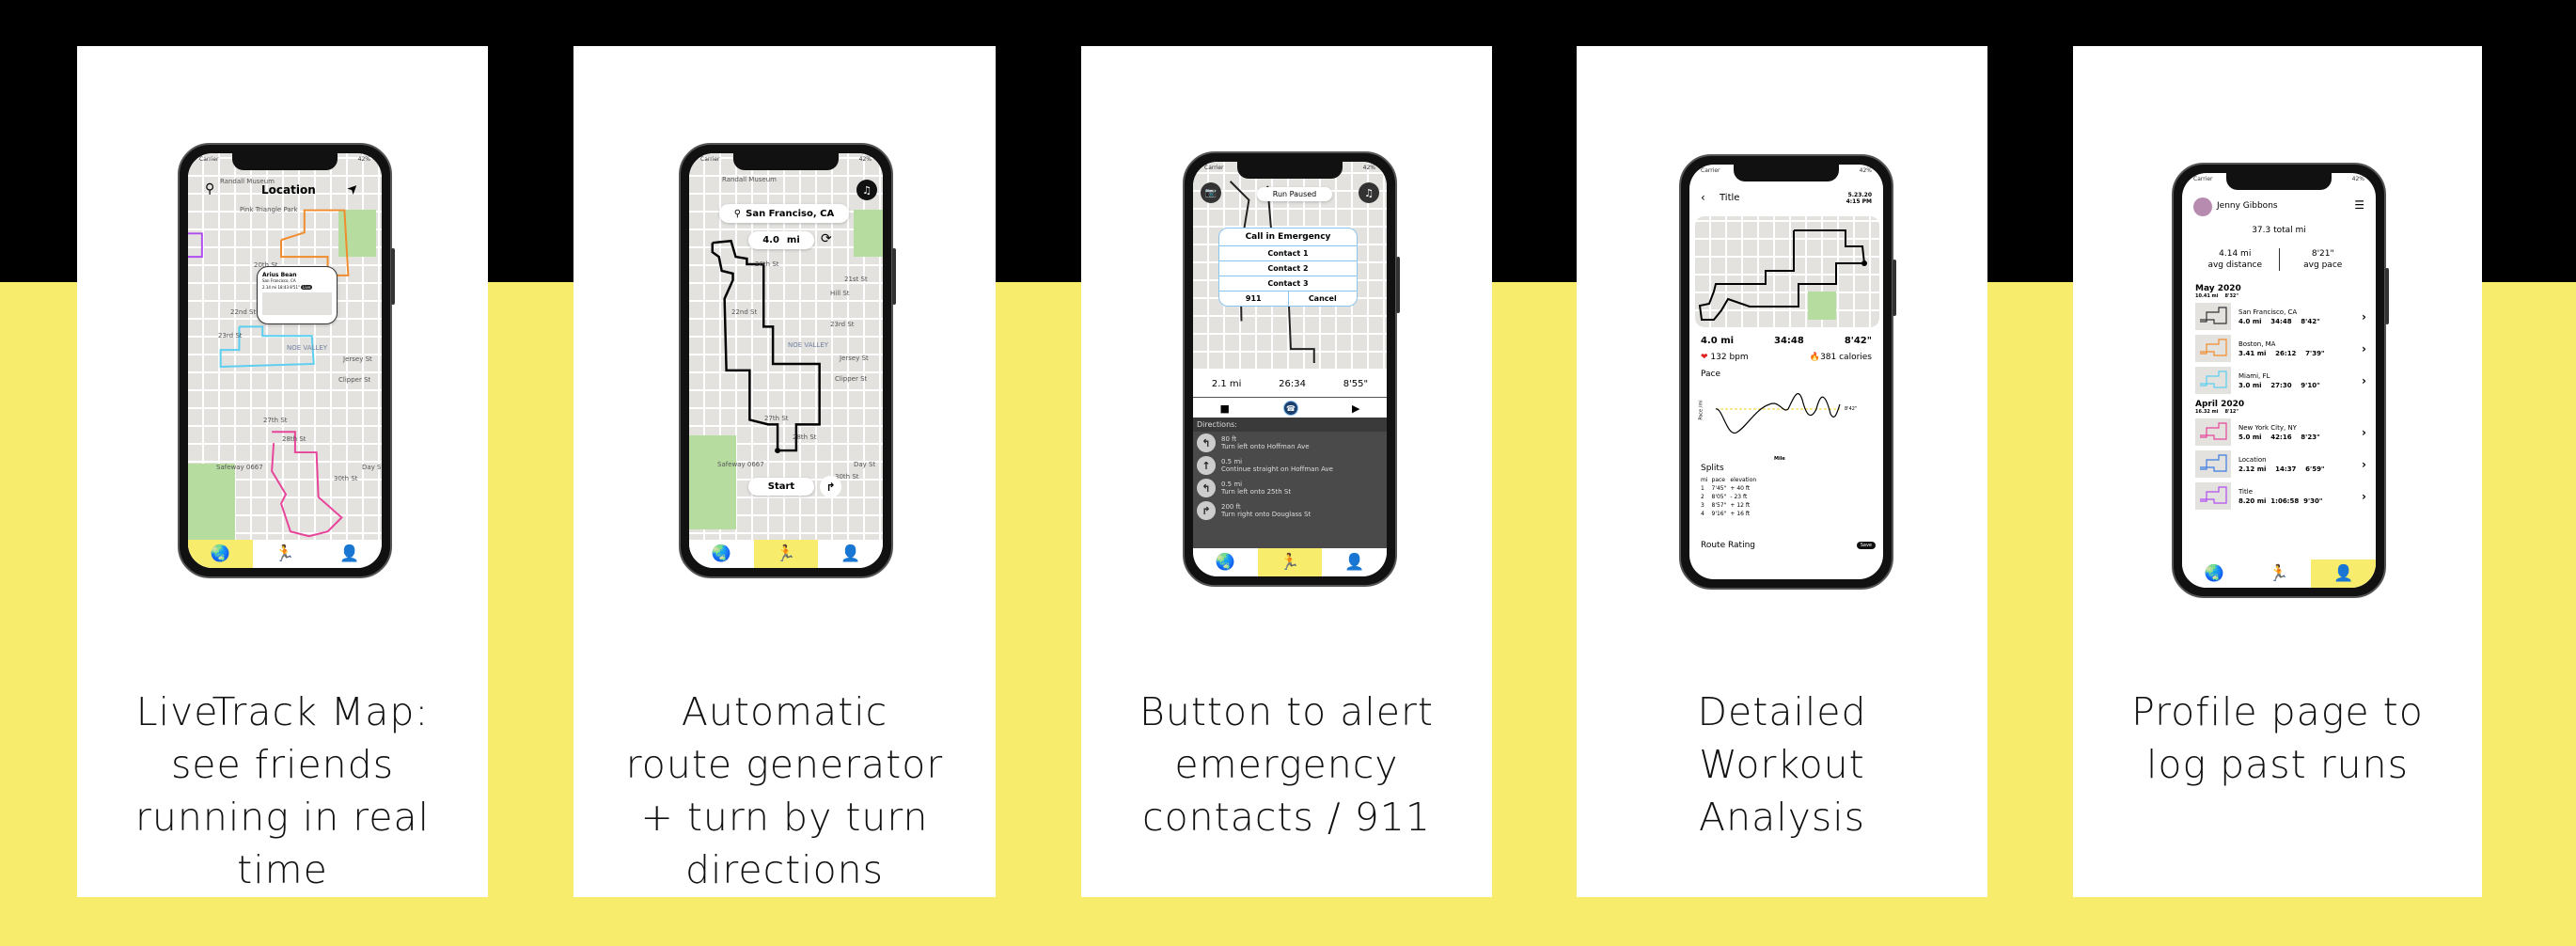 Image resolution: width=2576 pixels, height=946 pixels. Describe the element at coordinates (2268, 312) in the screenshot. I see `run-place: San Francisco, CA` at that location.